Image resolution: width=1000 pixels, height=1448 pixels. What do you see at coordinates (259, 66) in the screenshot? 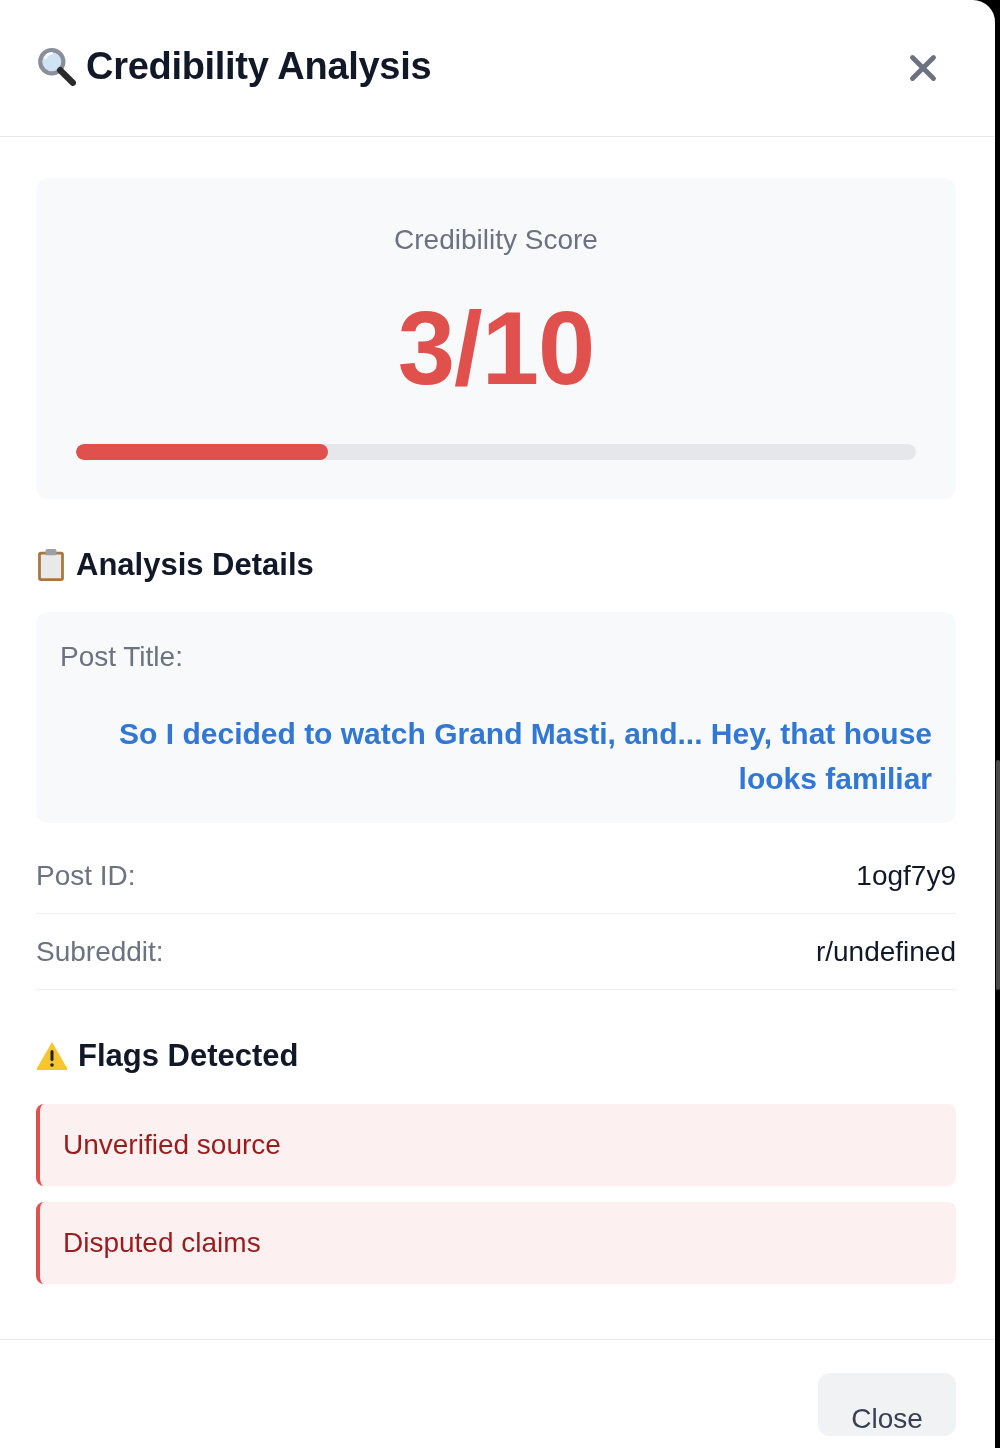
I see `dialog-title: Credibility Analysis` at bounding box center [259, 66].